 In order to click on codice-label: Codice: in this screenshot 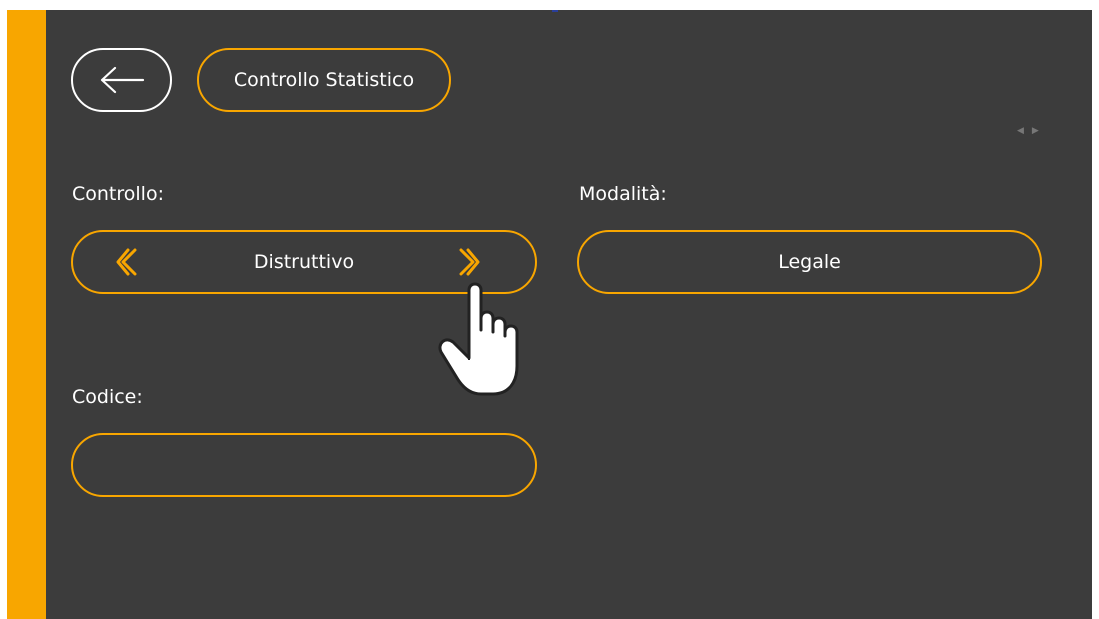, I will do `click(107, 397)`.